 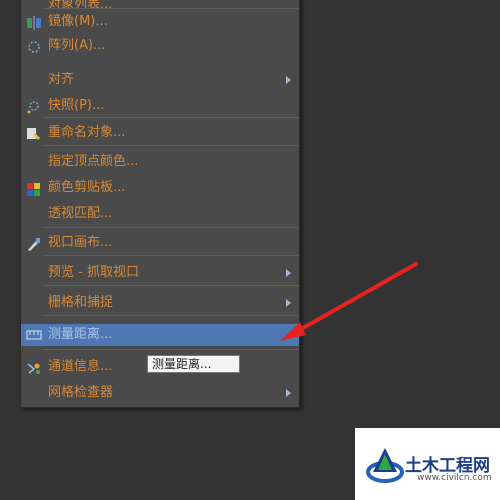 I want to click on red-arrow-annotation, so click(x=349, y=301).